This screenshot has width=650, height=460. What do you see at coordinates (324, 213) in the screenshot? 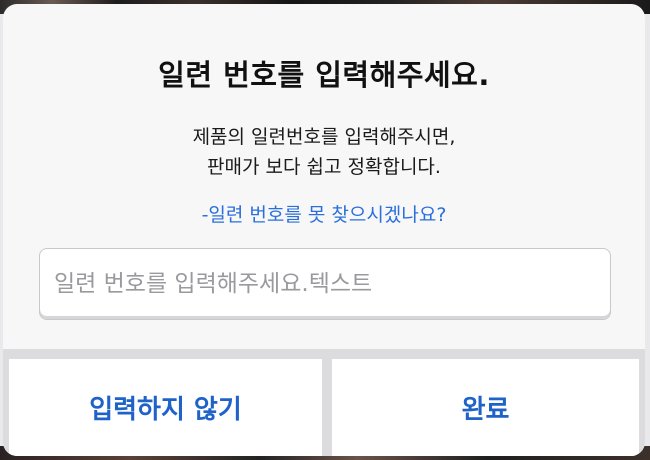
I see `find-serial-help-link: -일련 번호를 못 찾으시겠나요?` at bounding box center [324, 213].